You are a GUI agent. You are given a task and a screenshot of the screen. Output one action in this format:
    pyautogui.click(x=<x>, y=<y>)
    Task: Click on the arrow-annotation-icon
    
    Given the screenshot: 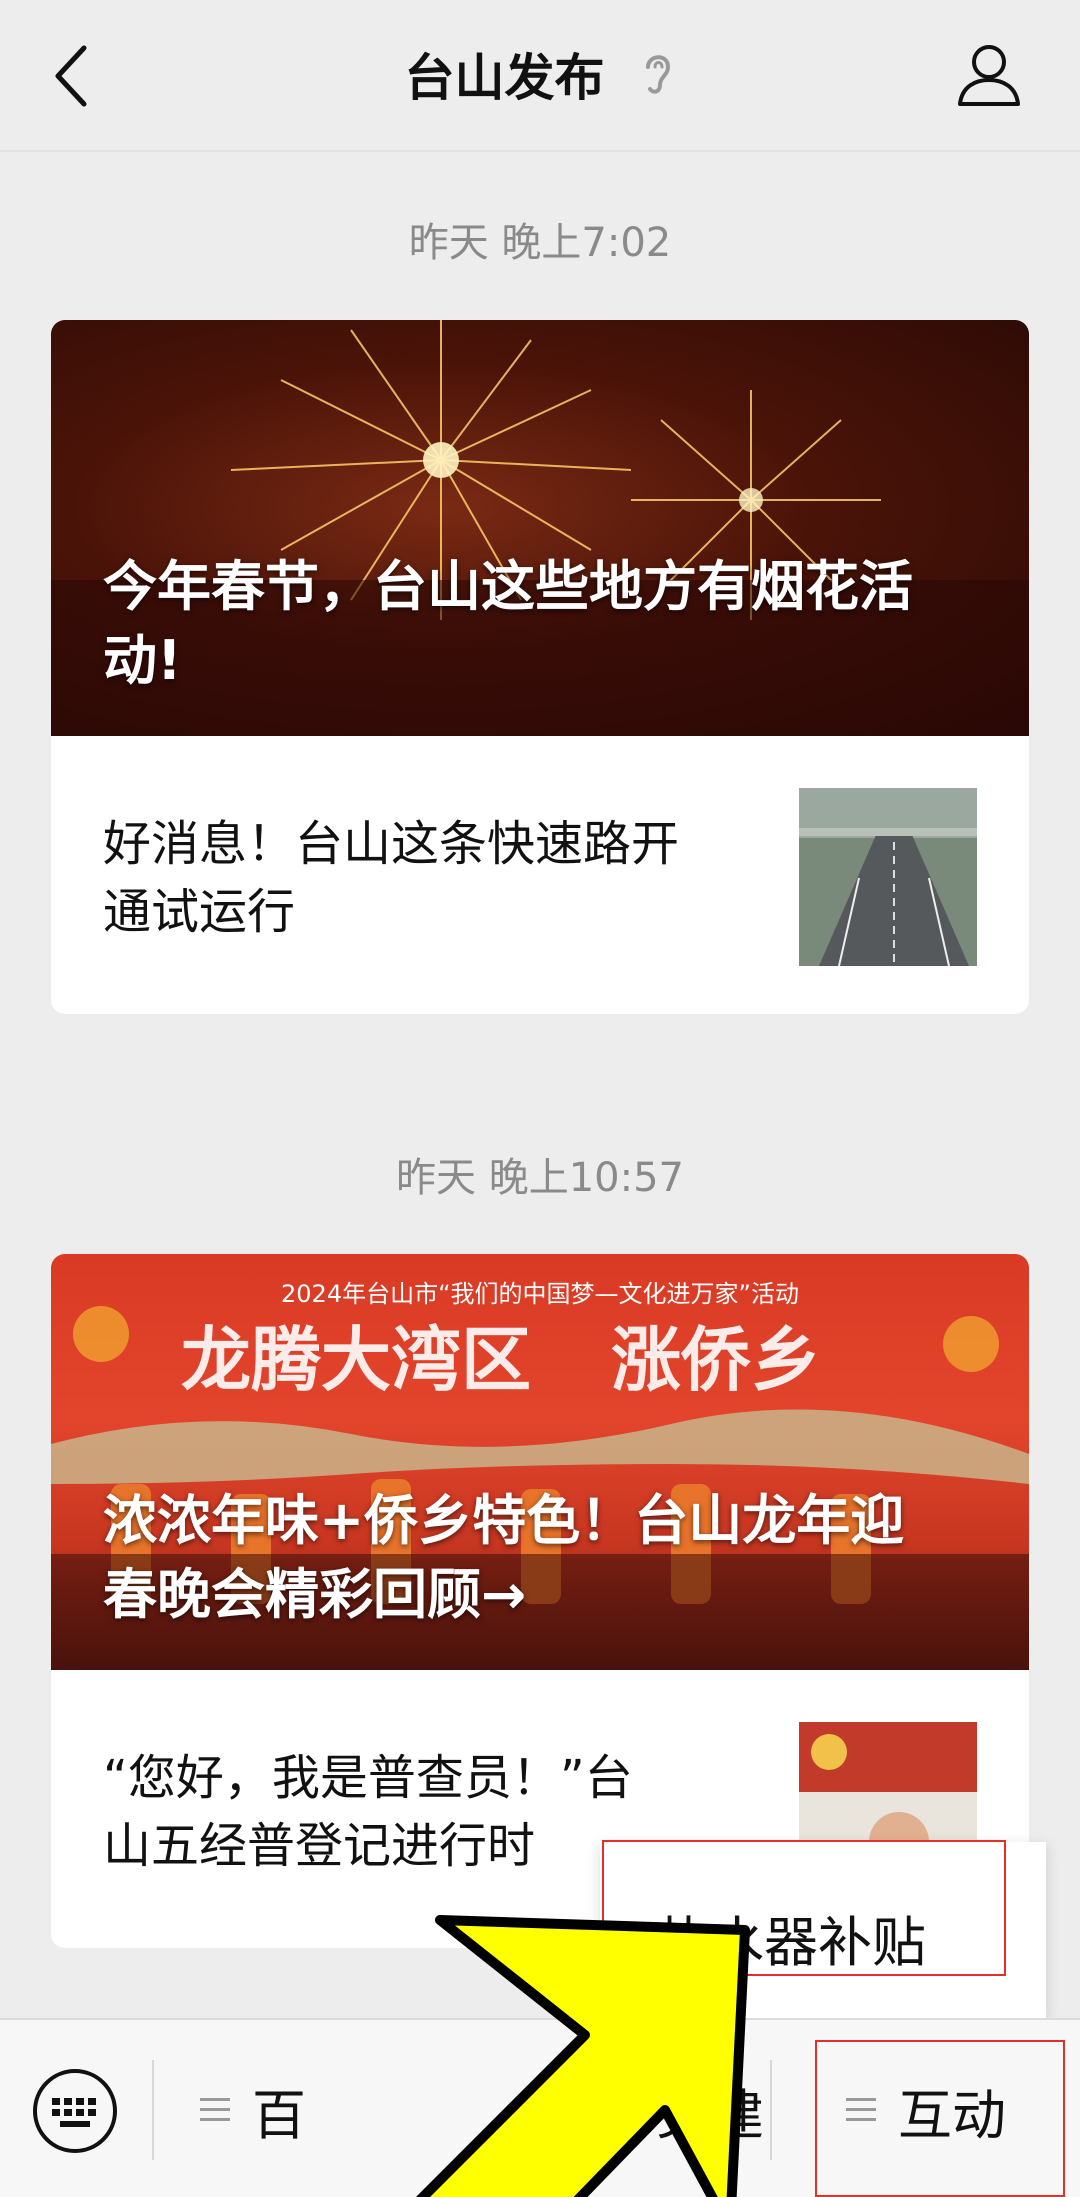 What is the action you would take?
    pyautogui.click(x=583, y=2056)
    